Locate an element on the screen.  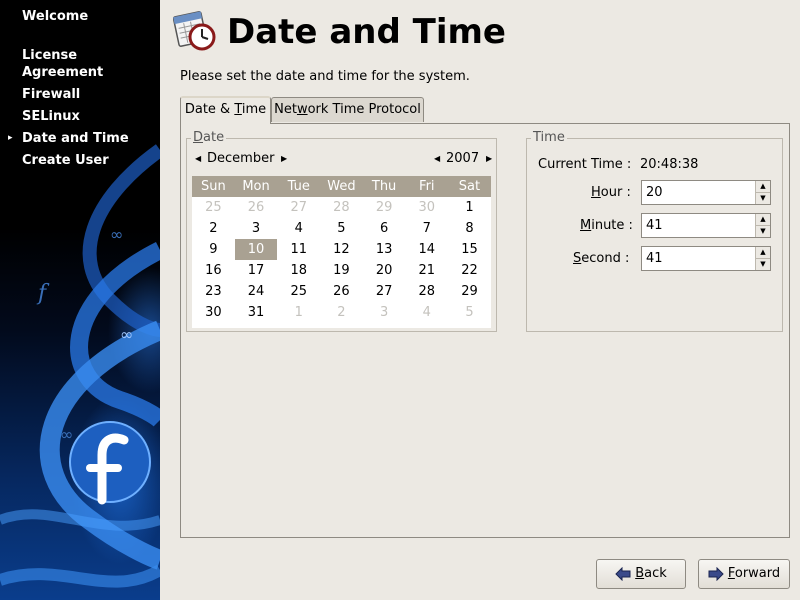
next-month-icon: ▶ is located at coordinates (284, 158).